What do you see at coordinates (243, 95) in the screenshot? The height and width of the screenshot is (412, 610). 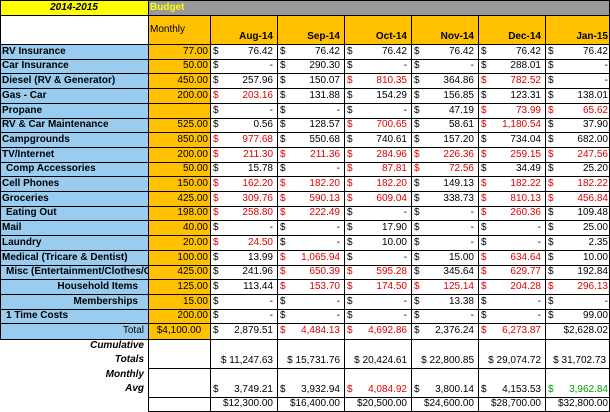 I see `value-cell: $203.16` at bounding box center [243, 95].